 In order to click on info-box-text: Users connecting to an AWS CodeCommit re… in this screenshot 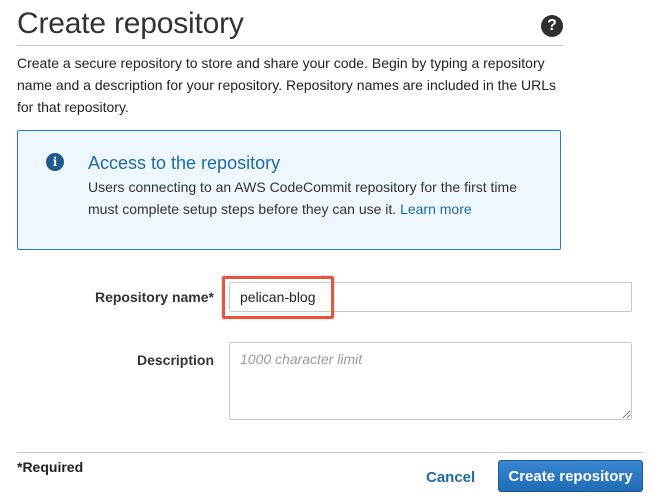, I will do `click(318, 198)`.